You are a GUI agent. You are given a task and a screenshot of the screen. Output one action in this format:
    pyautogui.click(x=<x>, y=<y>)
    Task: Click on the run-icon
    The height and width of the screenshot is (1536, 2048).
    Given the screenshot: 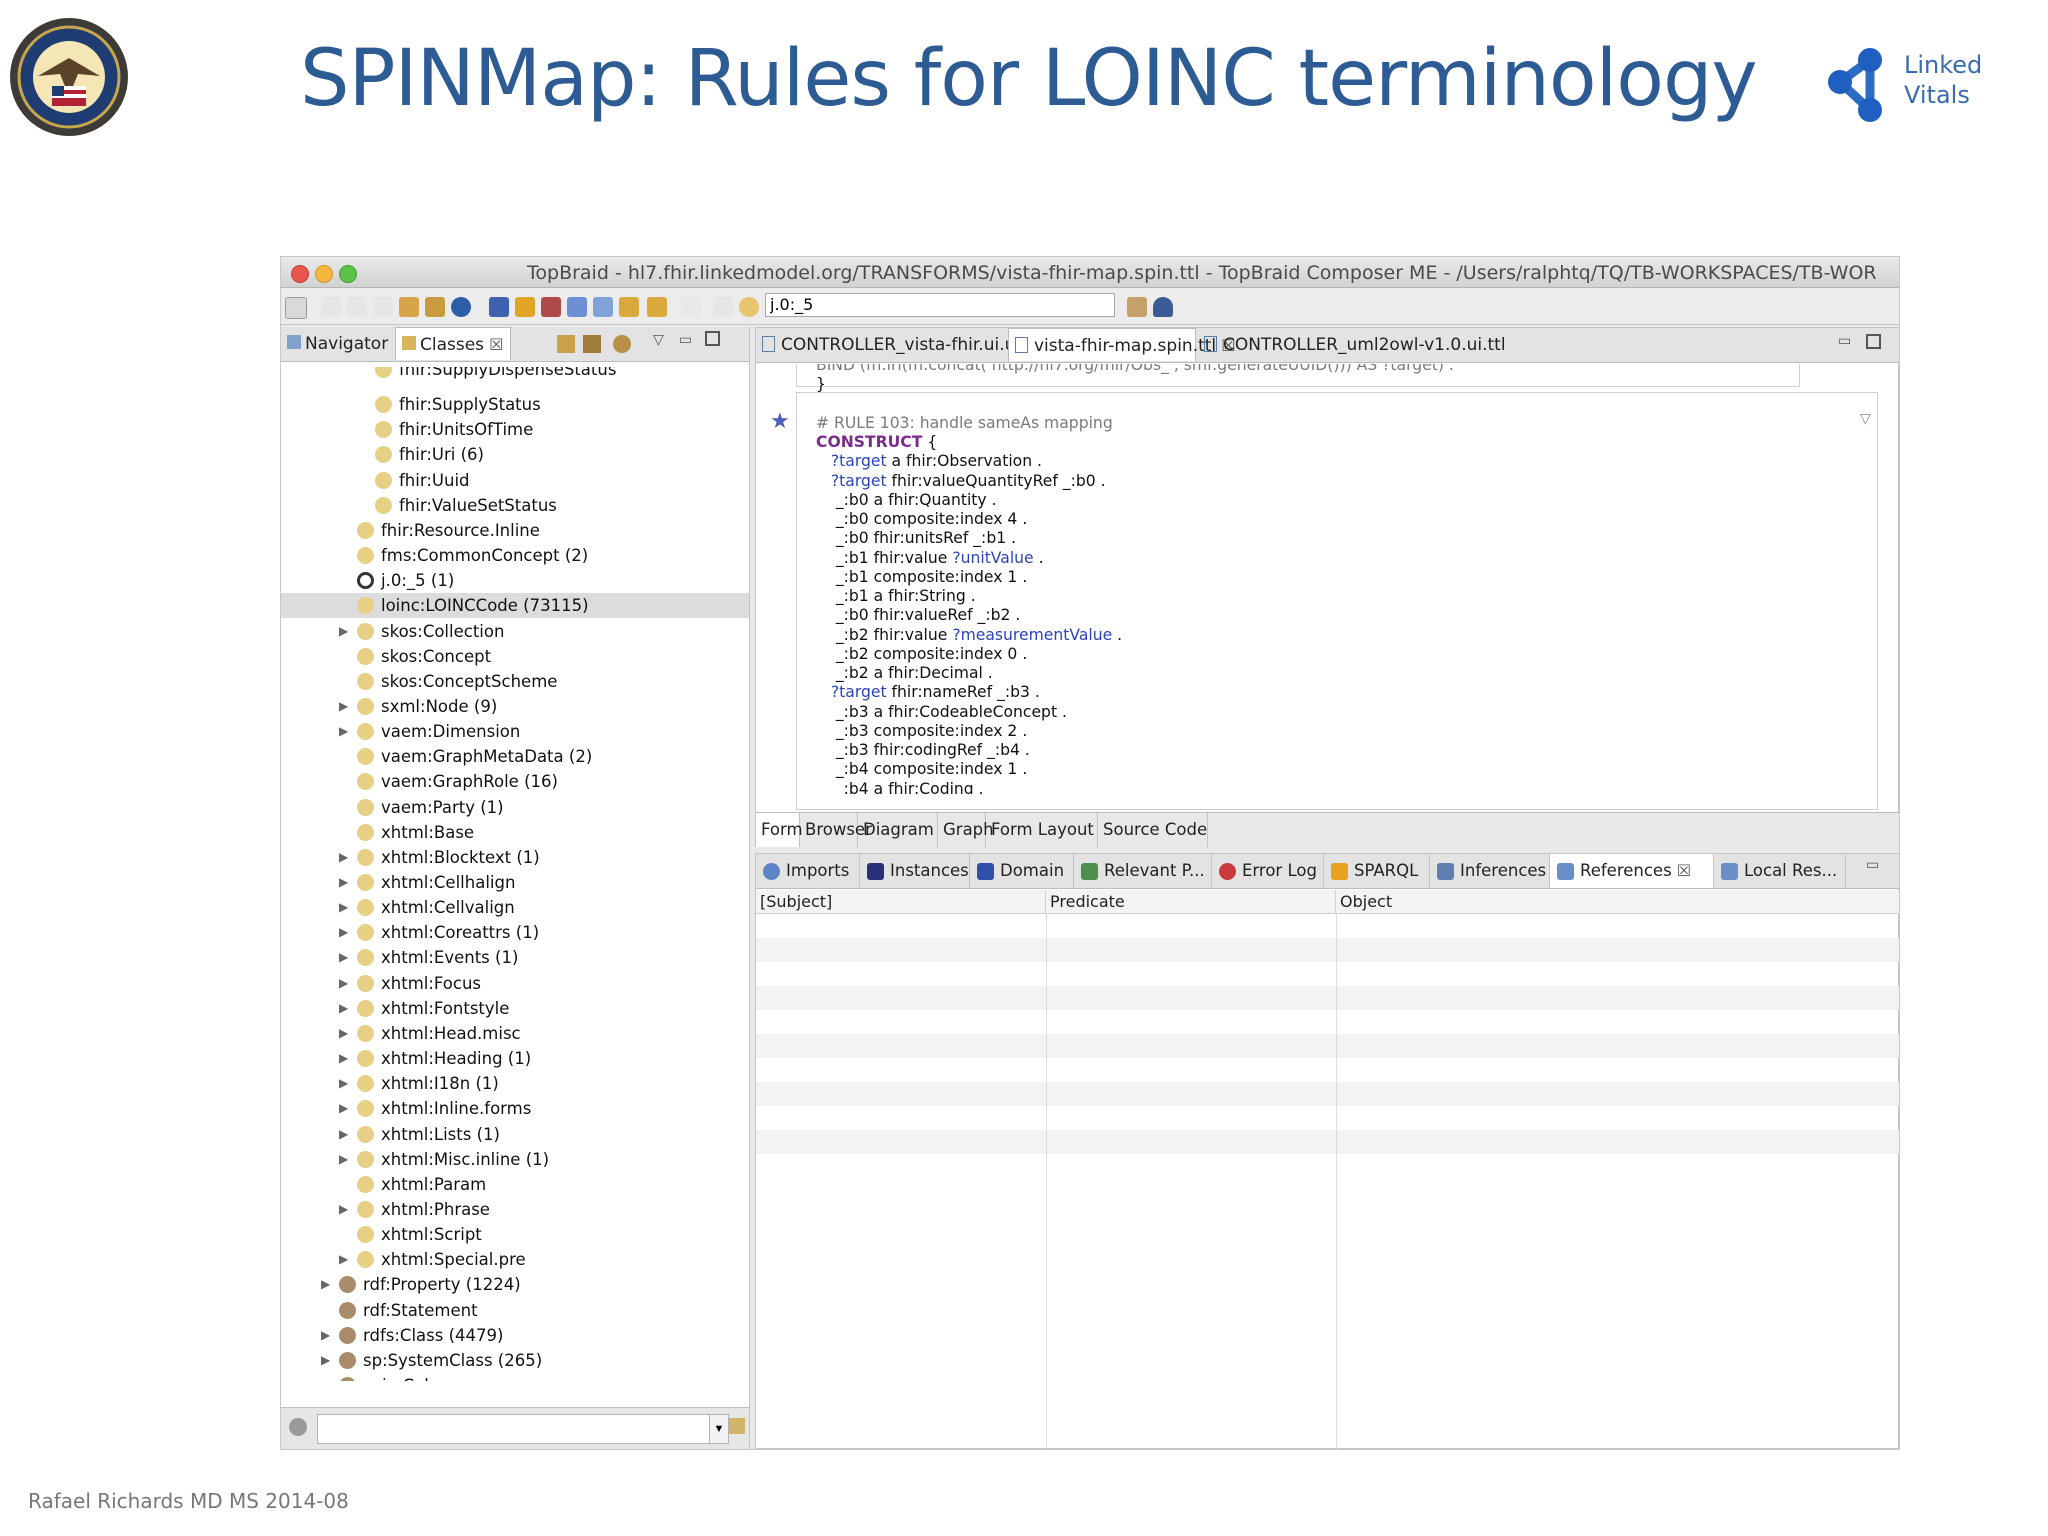 What is the action you would take?
    pyautogui.click(x=461, y=307)
    